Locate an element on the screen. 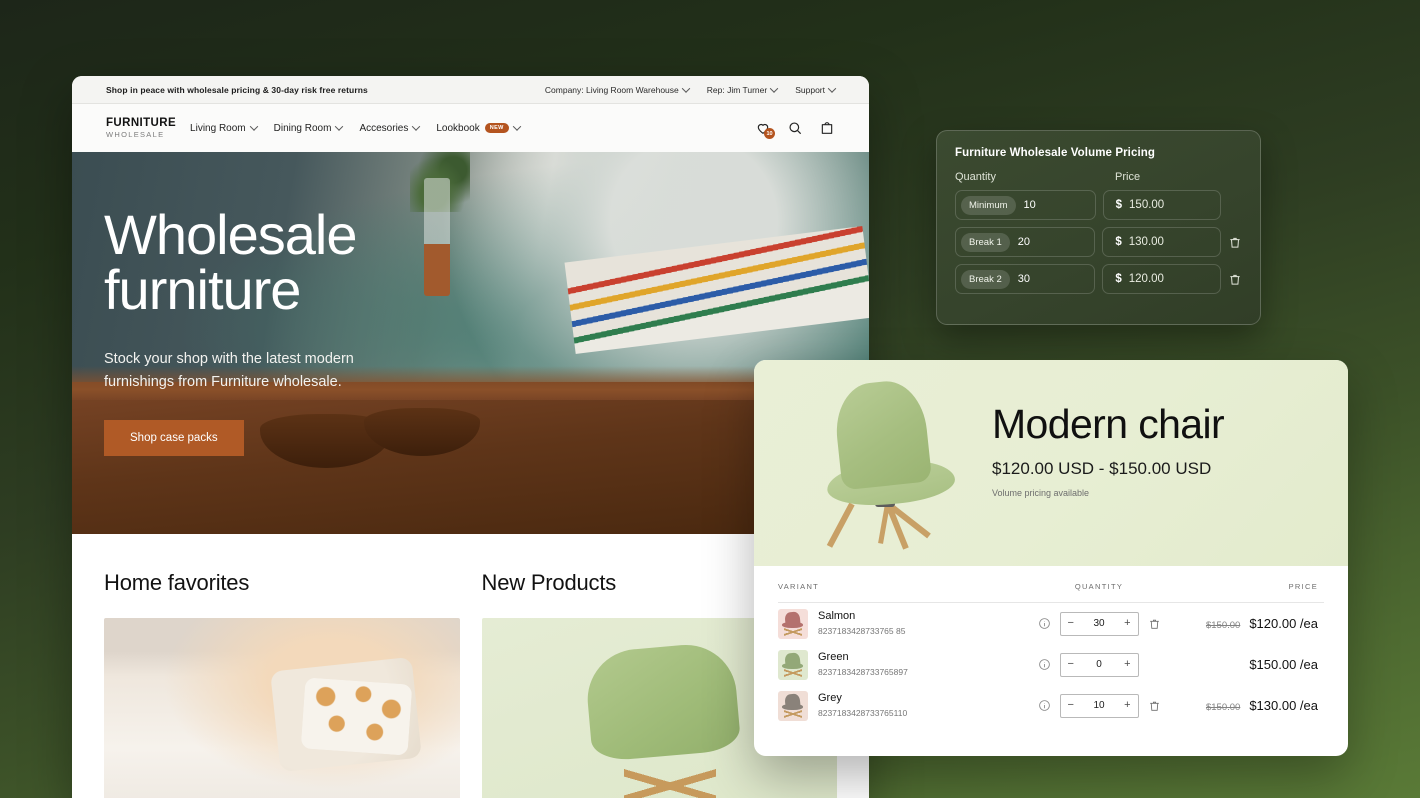 The height and width of the screenshot is (798, 1420). nav-item-label: Lookbook is located at coordinates (458, 128).